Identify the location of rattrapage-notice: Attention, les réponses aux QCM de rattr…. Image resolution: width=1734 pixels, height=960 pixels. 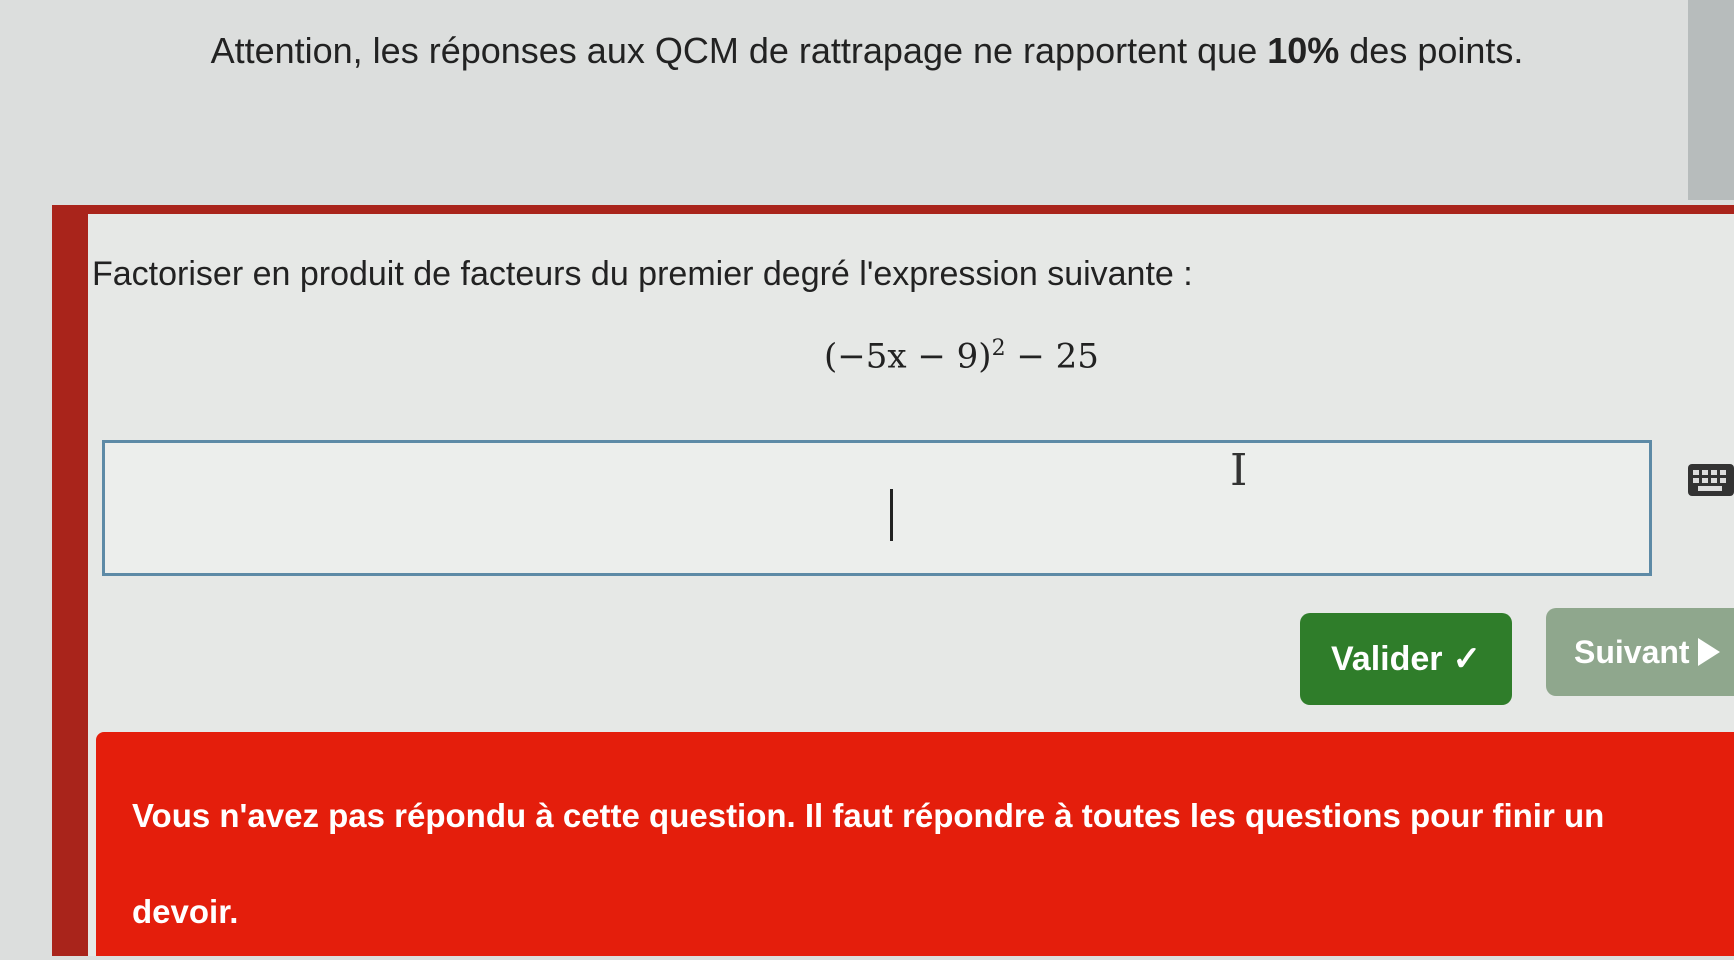
(867, 51).